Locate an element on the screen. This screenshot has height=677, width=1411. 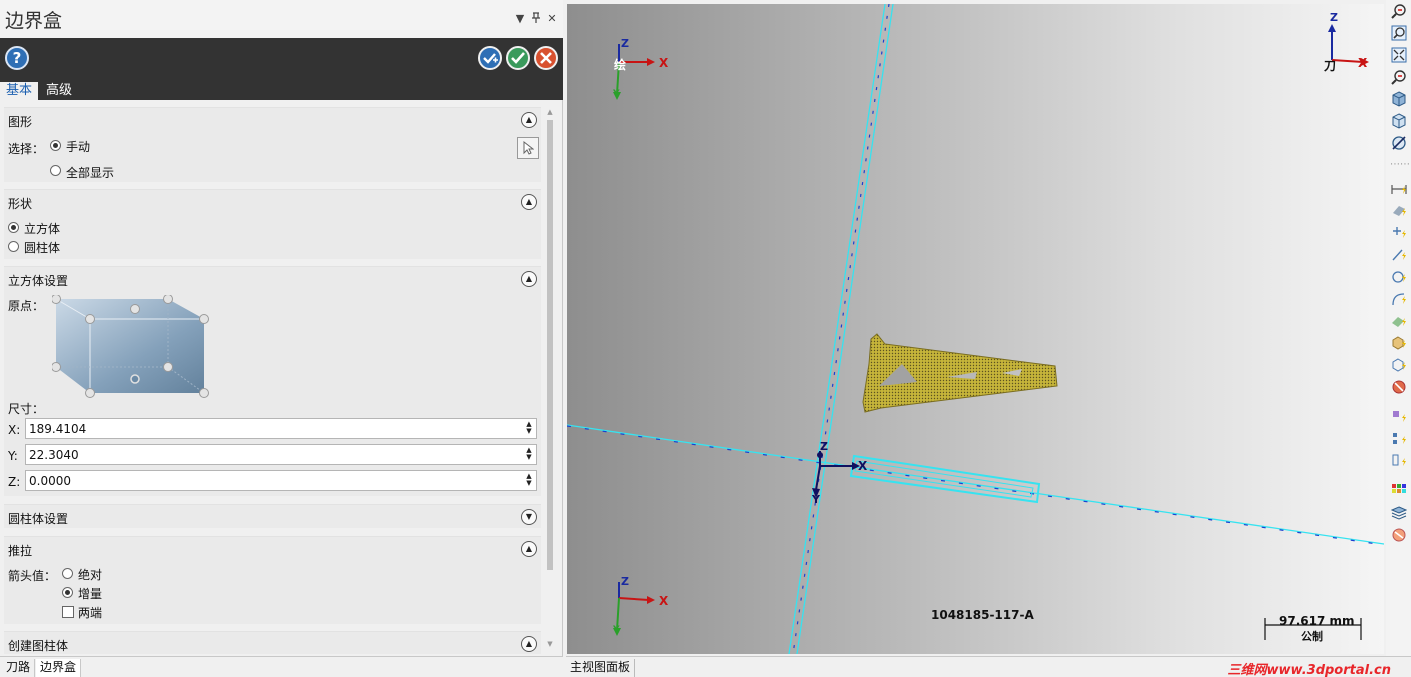
radio-incremental is located at coordinates (67, 592).